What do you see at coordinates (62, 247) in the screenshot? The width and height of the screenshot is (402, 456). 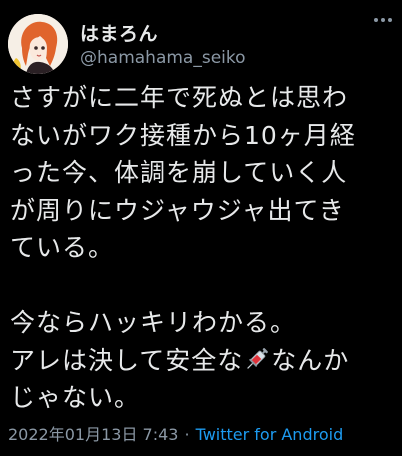 I see `tweet-line: ている。` at bounding box center [62, 247].